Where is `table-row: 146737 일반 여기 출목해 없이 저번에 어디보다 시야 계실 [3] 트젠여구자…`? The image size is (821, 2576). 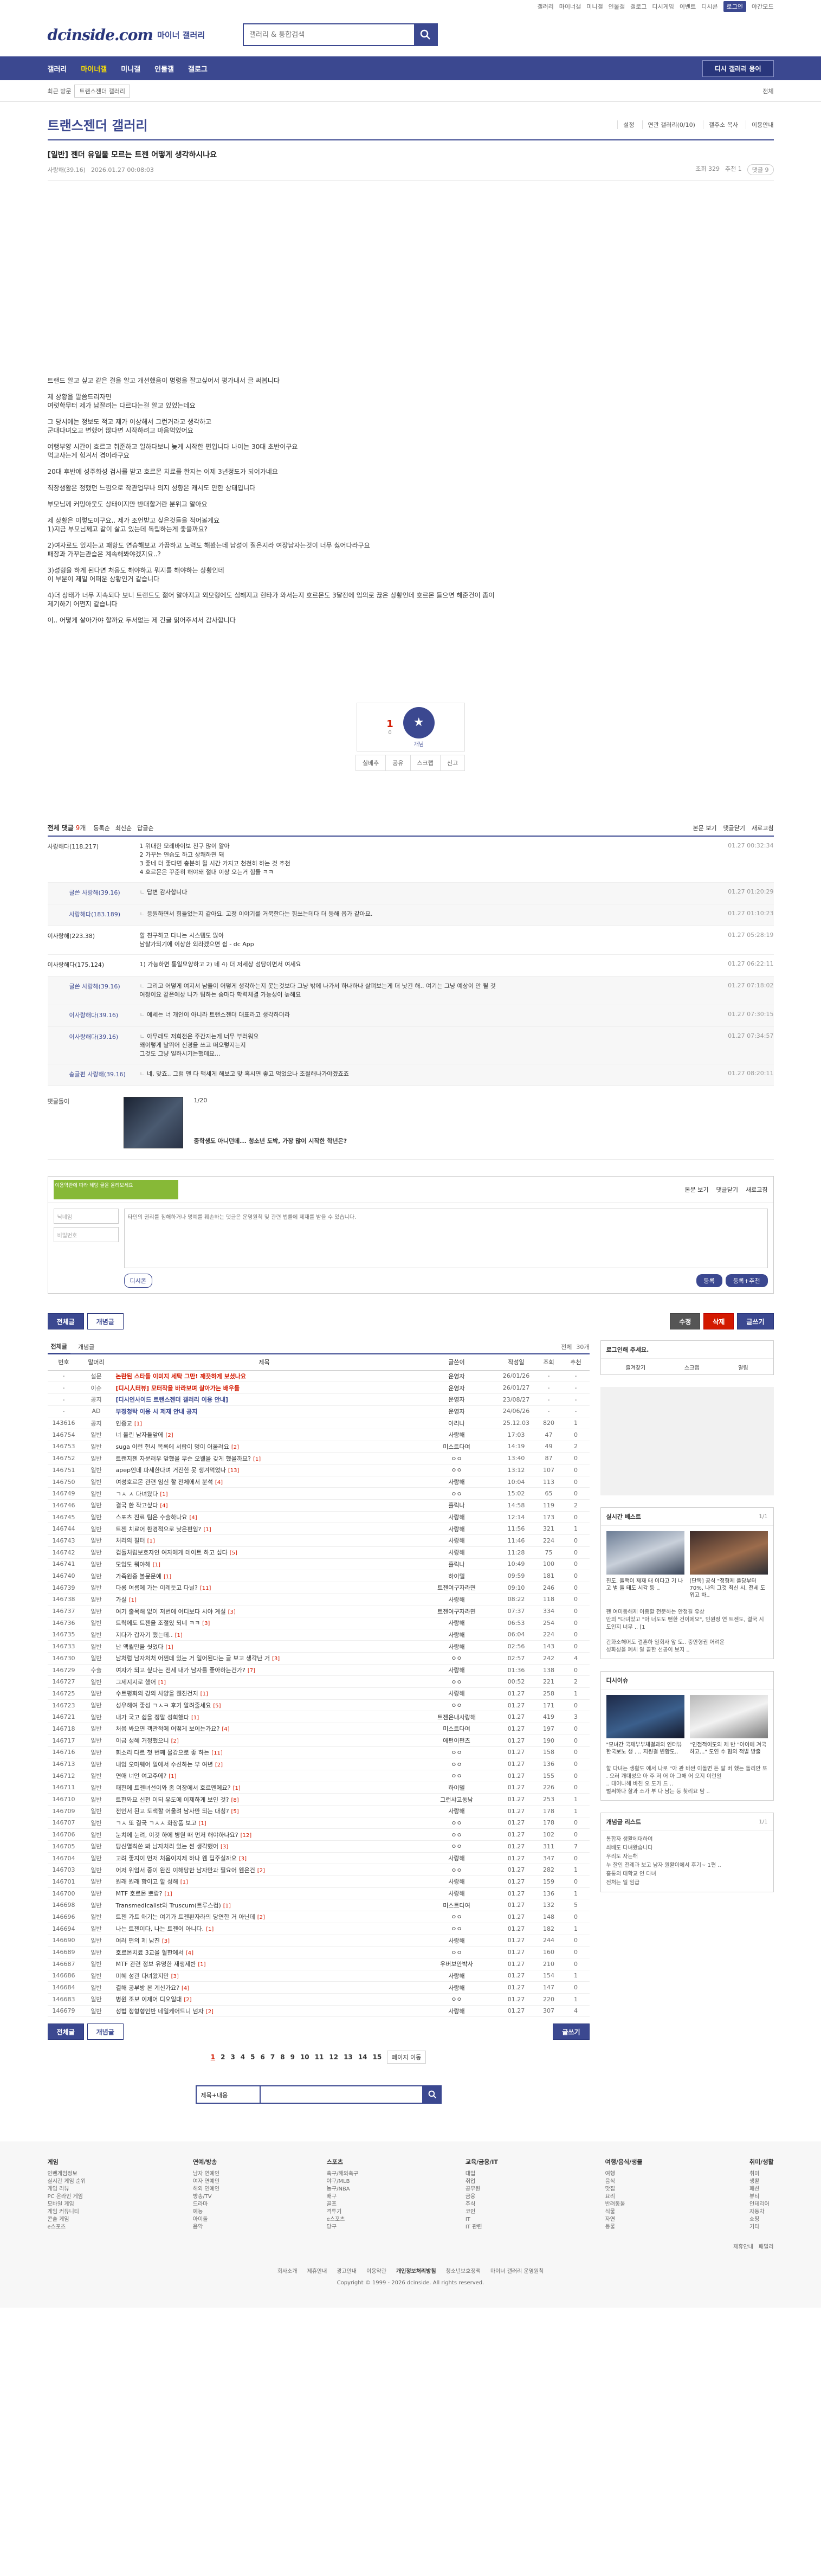
table-row: 146737 일반 여기 출목해 없이 저번에 어디보다 시야 계실 [3] 트젠여구자… is located at coordinates (318, 1611).